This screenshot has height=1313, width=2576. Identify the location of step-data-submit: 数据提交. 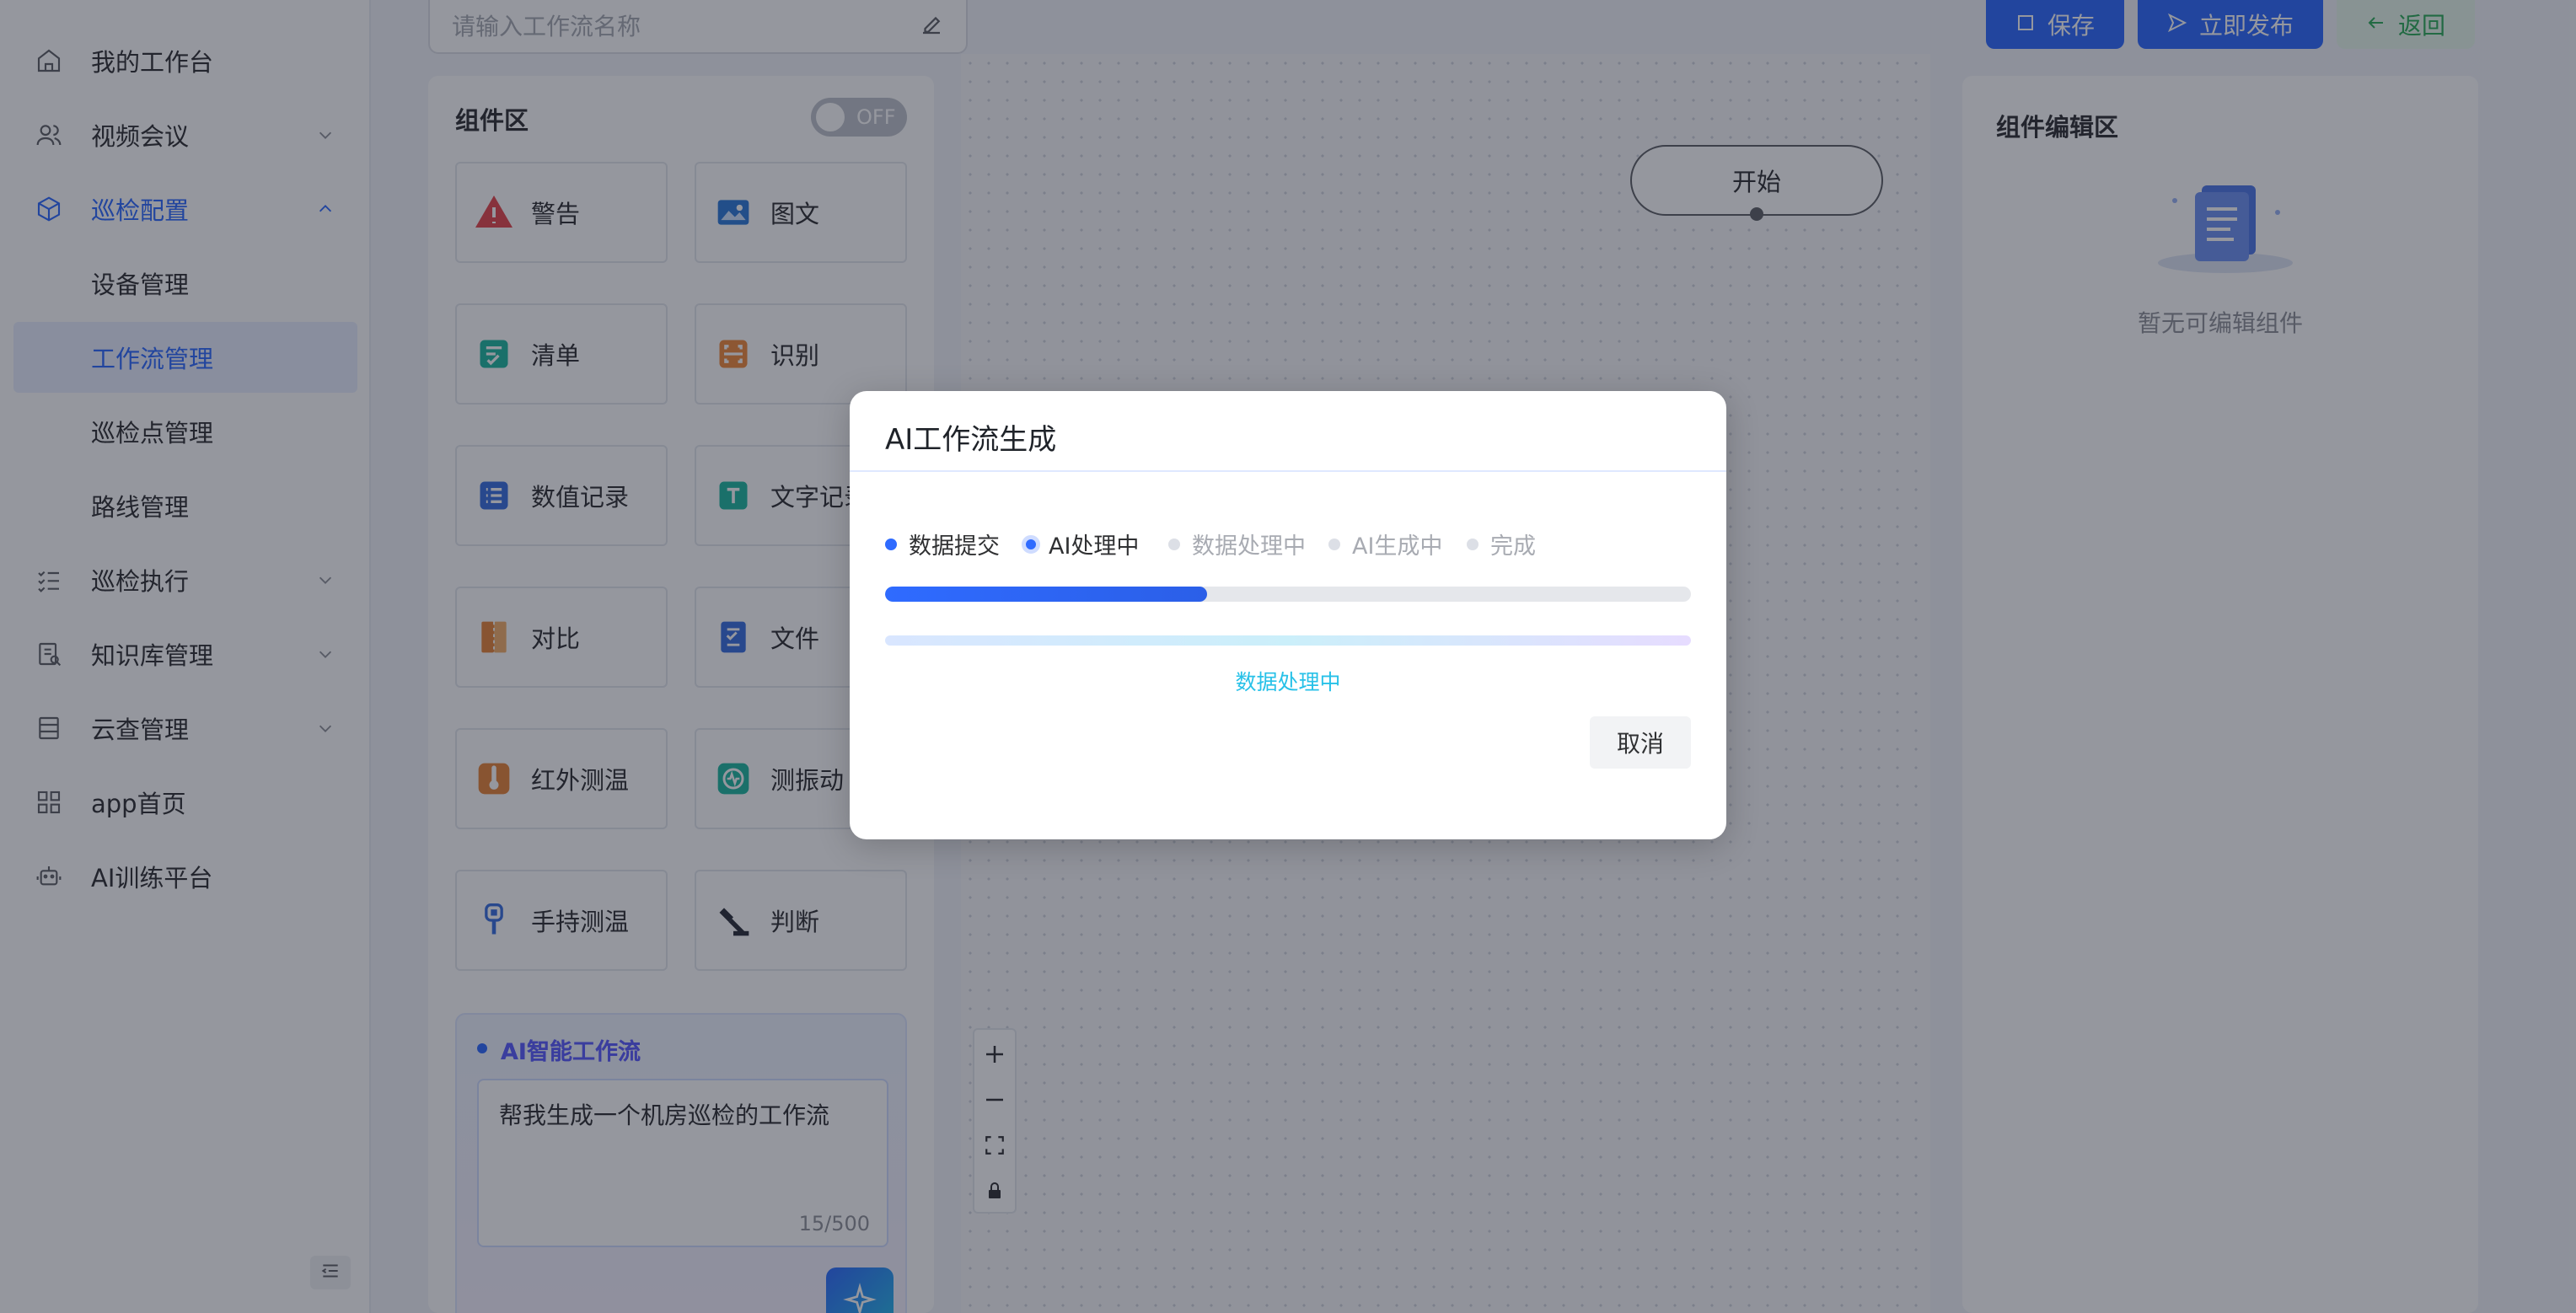
(942, 544).